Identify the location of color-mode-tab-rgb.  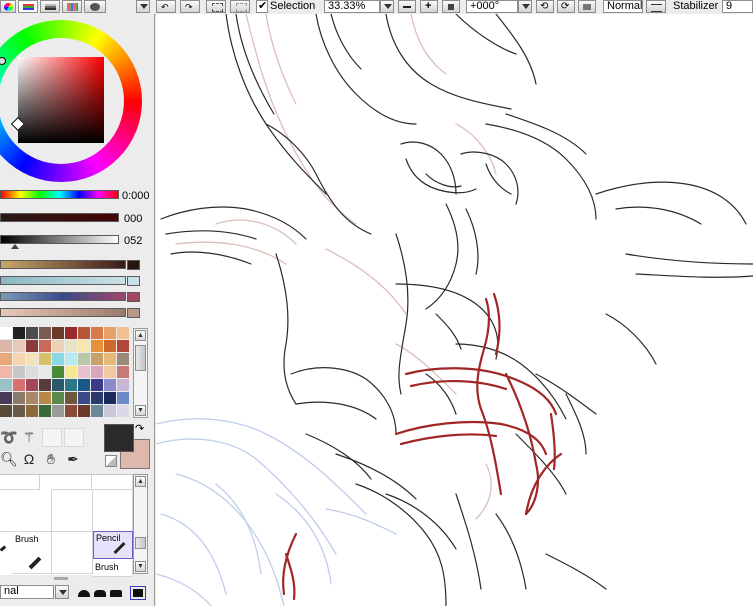
(28, 6).